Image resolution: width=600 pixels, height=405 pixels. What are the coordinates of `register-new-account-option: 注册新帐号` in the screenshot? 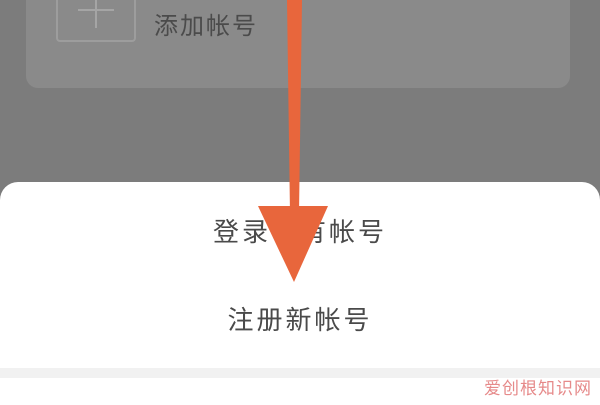 It's located at (300, 318).